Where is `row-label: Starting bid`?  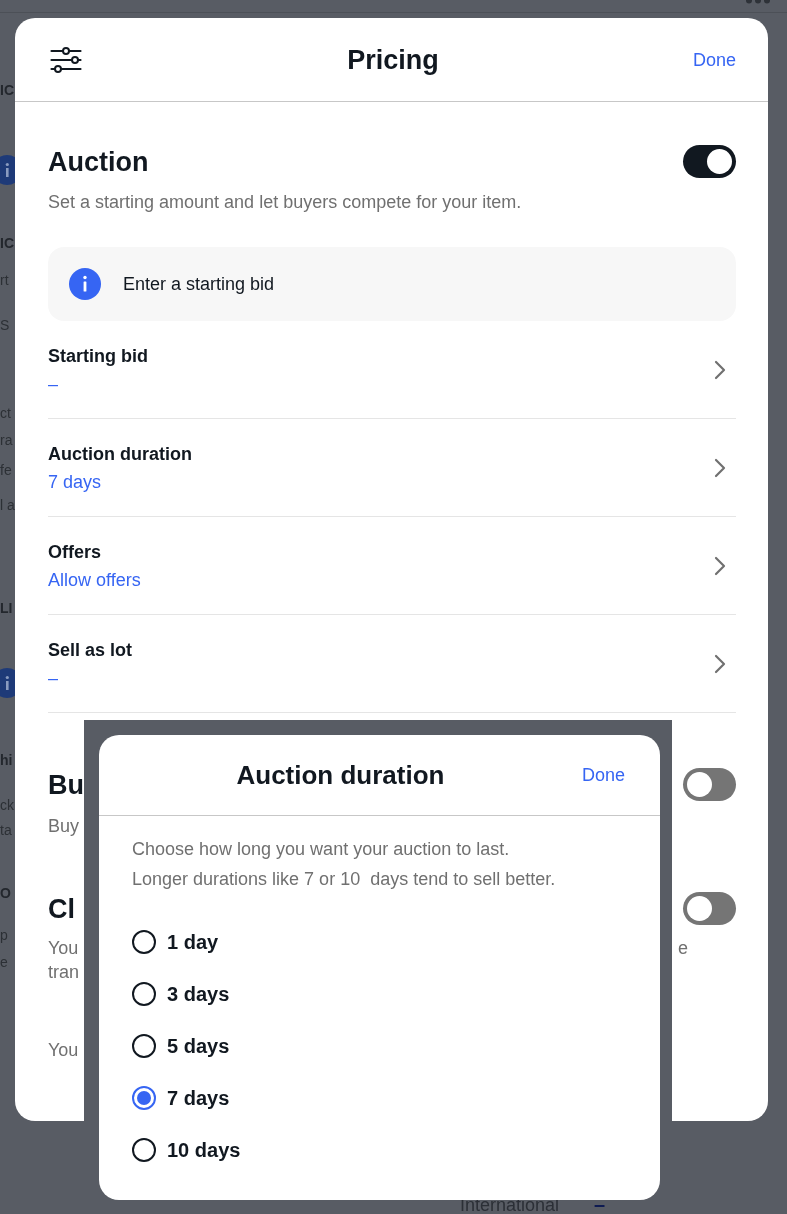 row-label: Starting bid is located at coordinates (98, 356).